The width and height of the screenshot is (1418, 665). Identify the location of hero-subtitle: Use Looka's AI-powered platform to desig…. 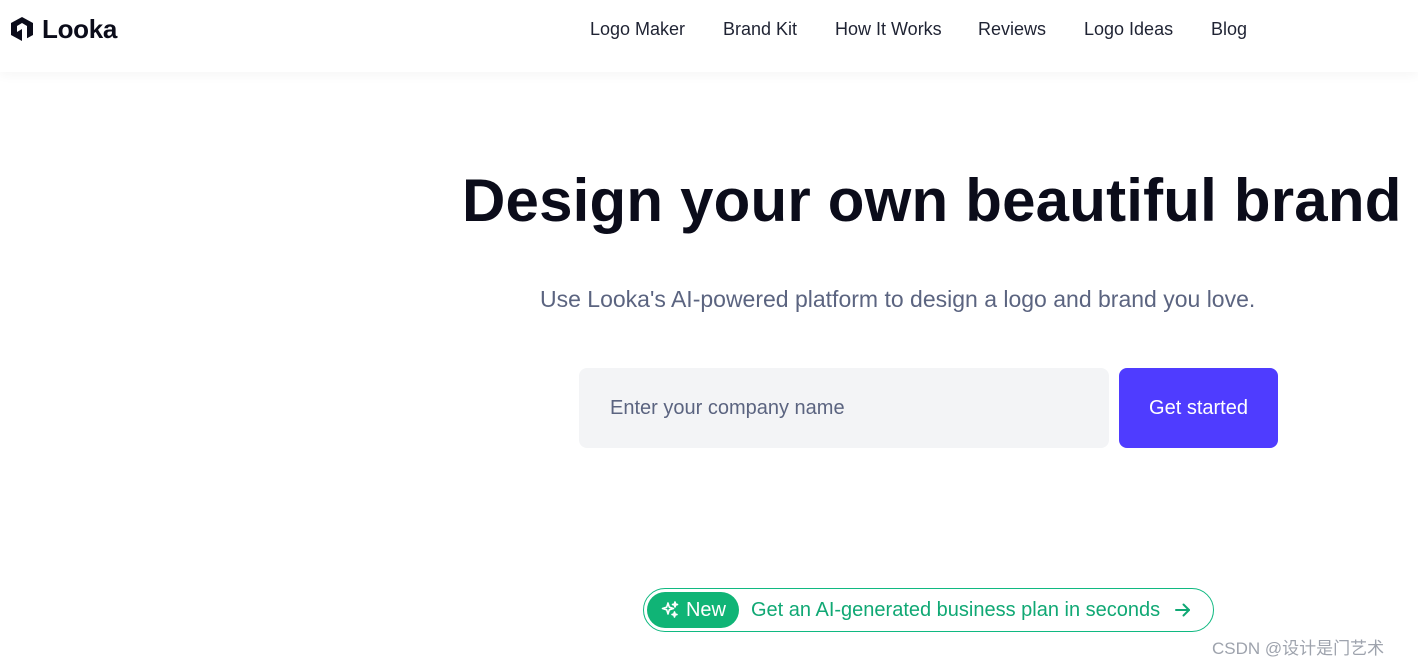
(898, 299).